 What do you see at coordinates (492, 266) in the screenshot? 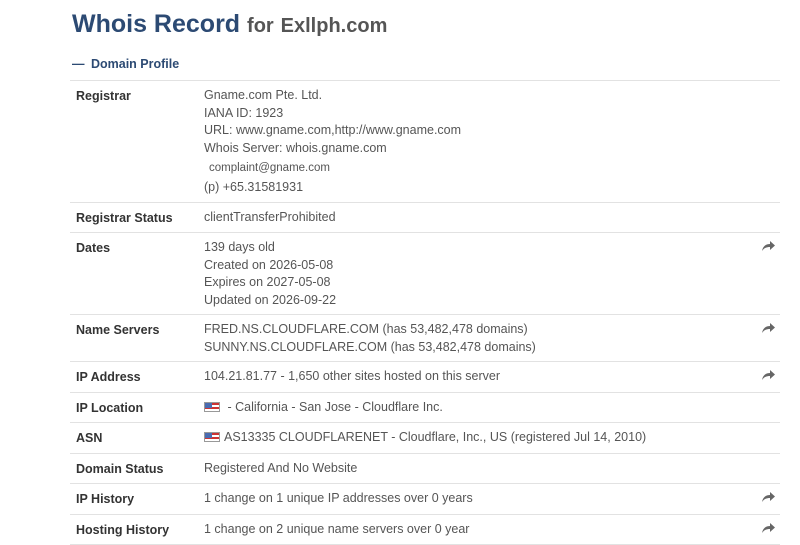
I see `created-date: Created on 2026-05-08` at bounding box center [492, 266].